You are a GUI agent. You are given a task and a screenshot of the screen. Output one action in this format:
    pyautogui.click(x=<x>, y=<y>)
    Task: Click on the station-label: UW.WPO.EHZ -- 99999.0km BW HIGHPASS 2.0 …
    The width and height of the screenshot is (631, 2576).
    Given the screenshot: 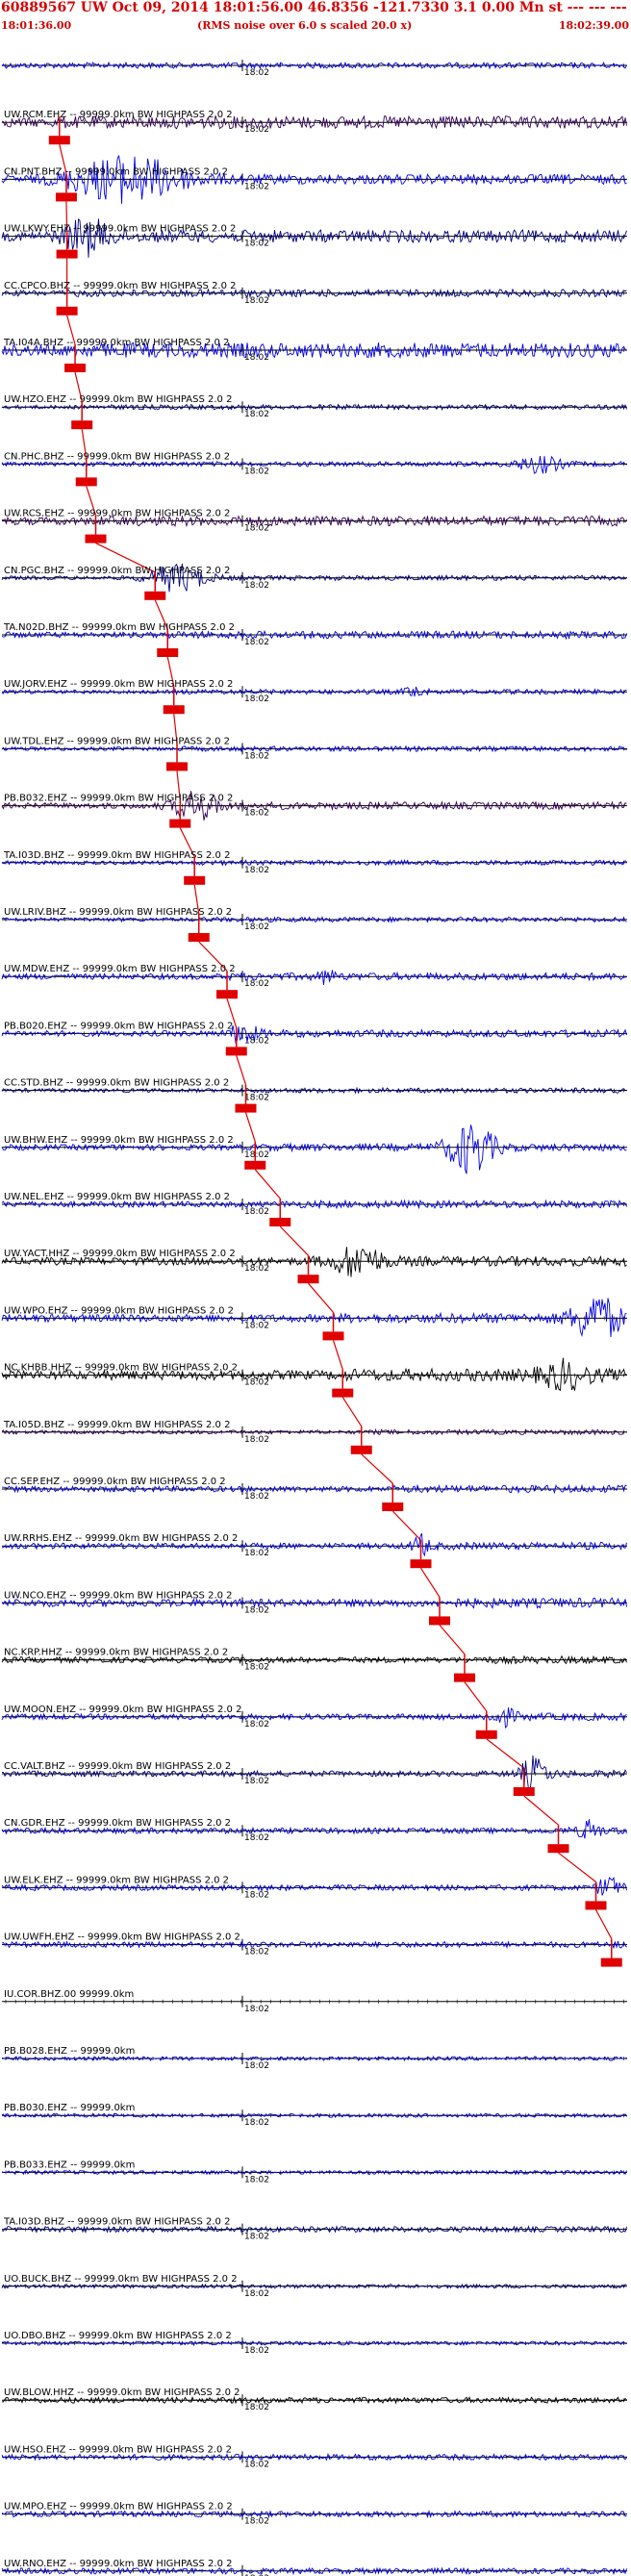 What is the action you would take?
    pyautogui.click(x=119, y=1310)
    